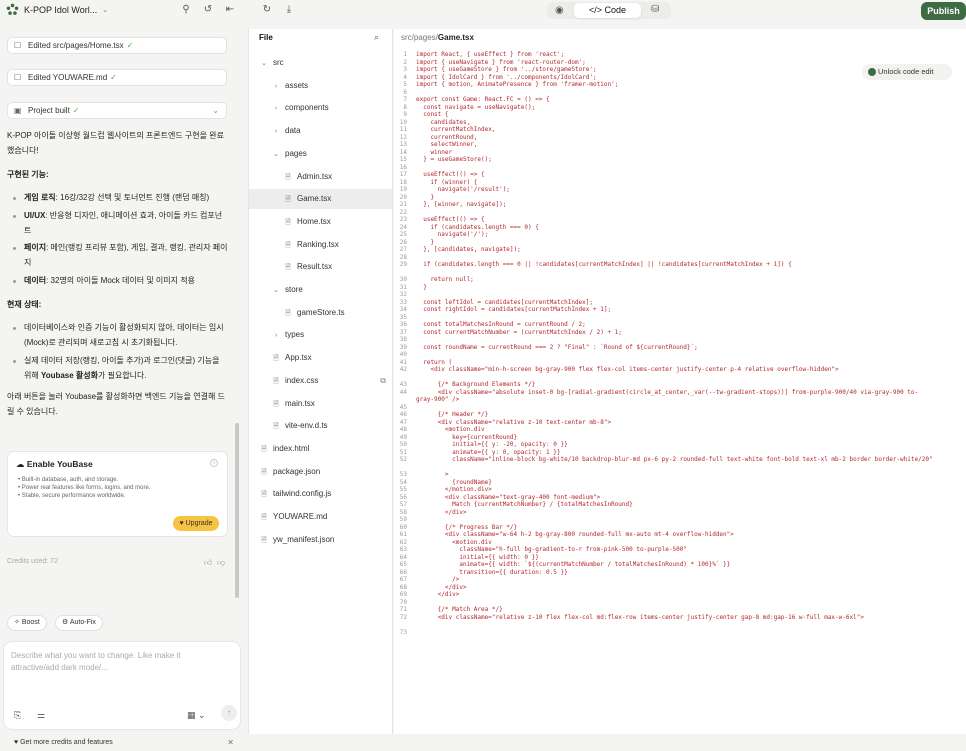  I want to click on line-number: 68, so click(403, 587).